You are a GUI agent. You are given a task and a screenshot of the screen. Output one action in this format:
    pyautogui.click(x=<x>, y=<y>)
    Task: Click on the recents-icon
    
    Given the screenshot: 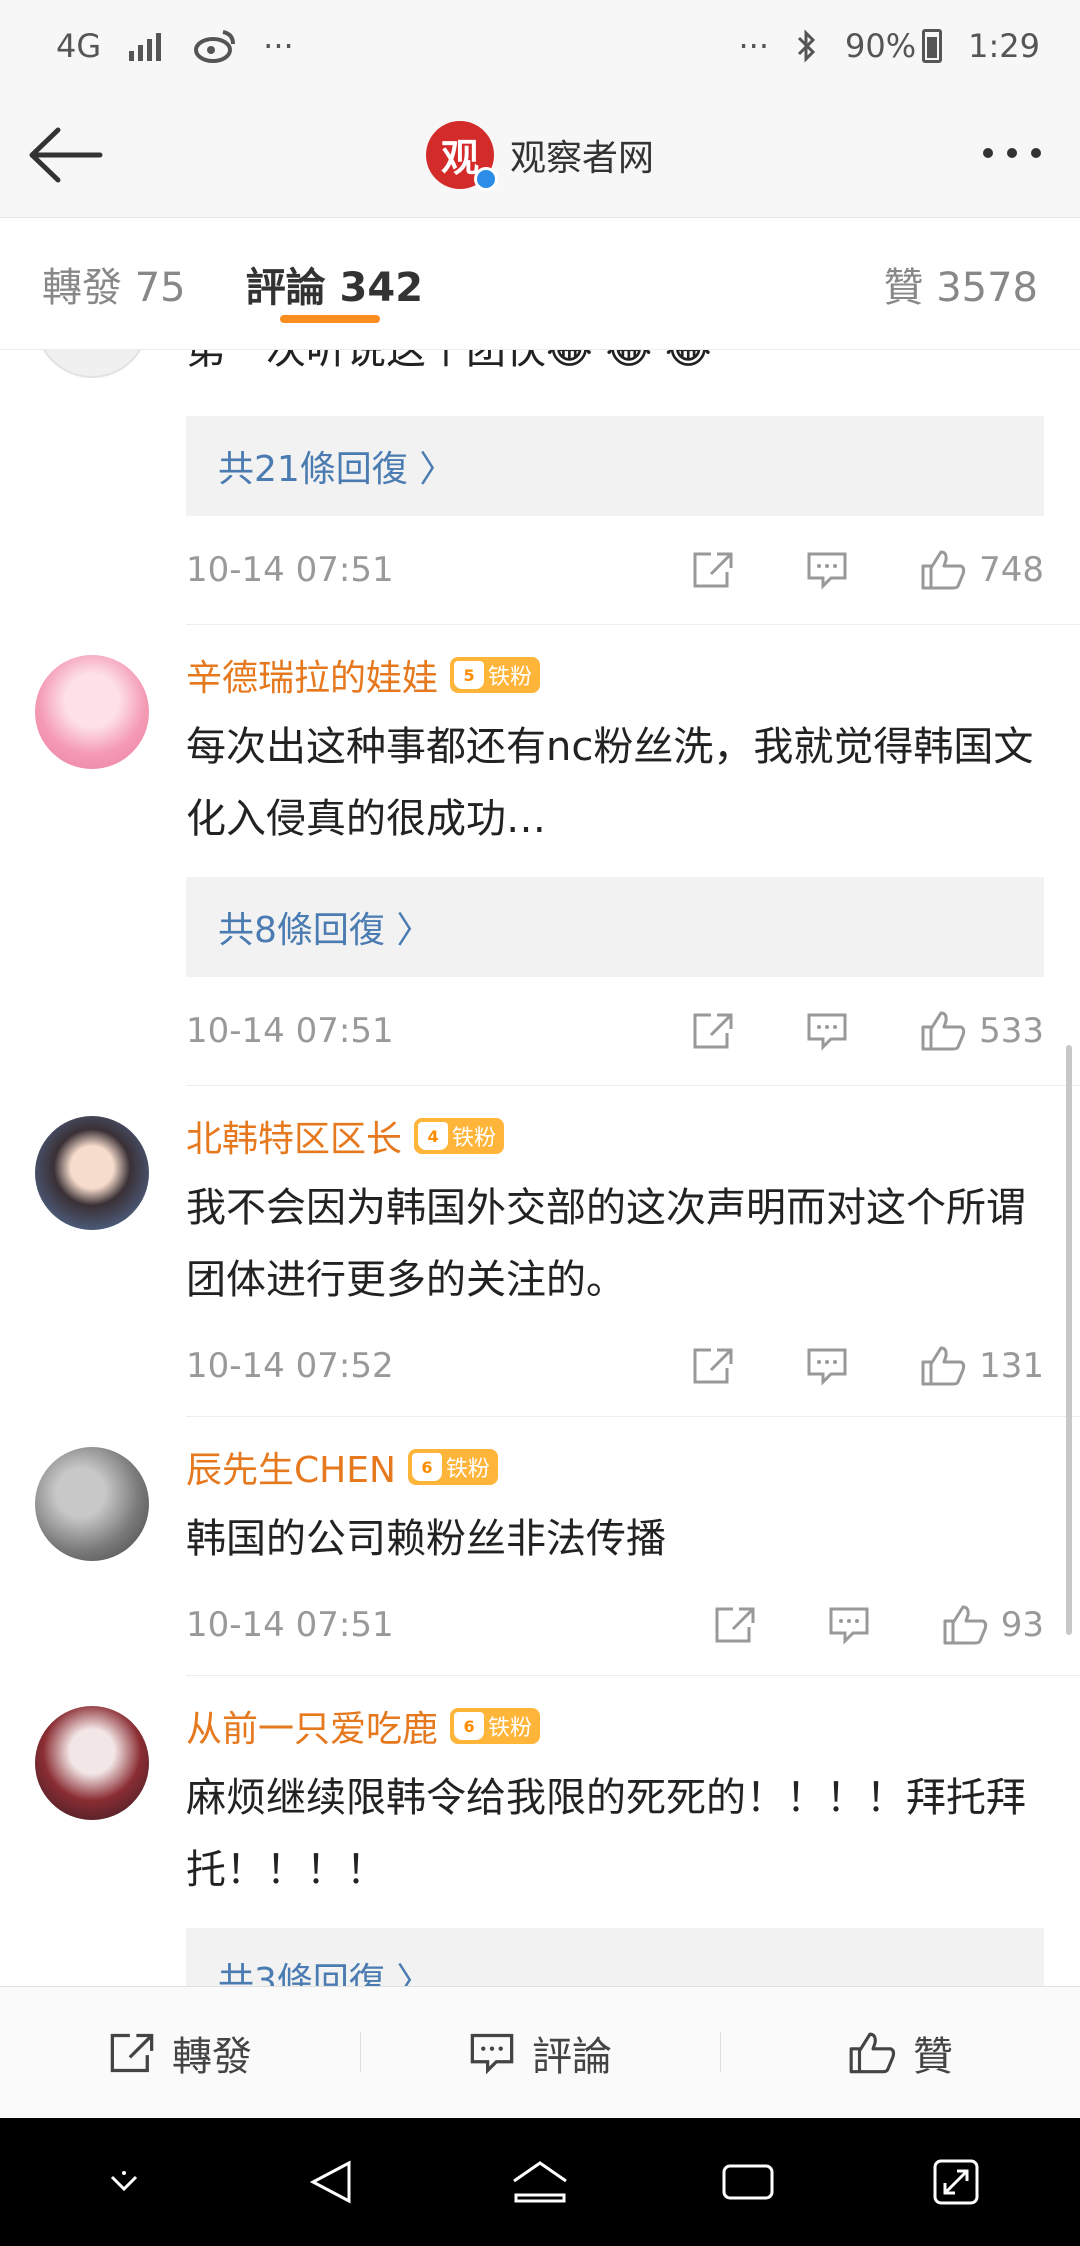 What is the action you would take?
    pyautogui.click(x=748, y=2182)
    